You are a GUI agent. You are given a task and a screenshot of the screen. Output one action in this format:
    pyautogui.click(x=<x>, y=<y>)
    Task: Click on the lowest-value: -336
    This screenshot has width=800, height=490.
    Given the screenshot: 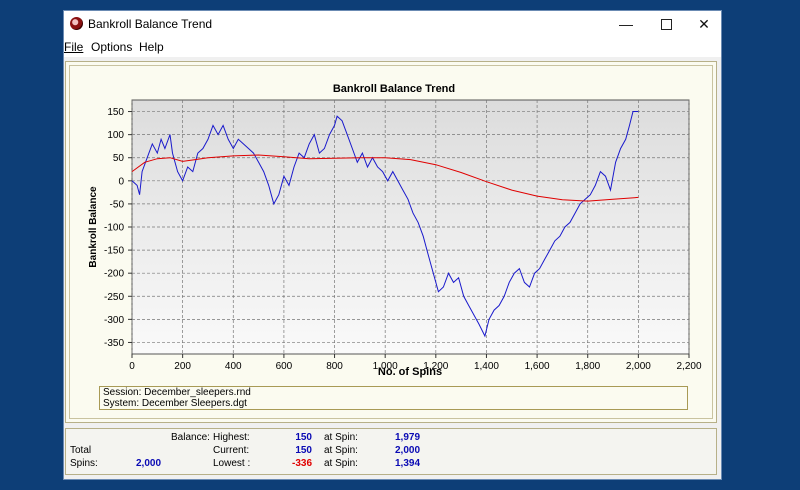 What is the action you would take?
    pyautogui.click(x=301, y=463)
    